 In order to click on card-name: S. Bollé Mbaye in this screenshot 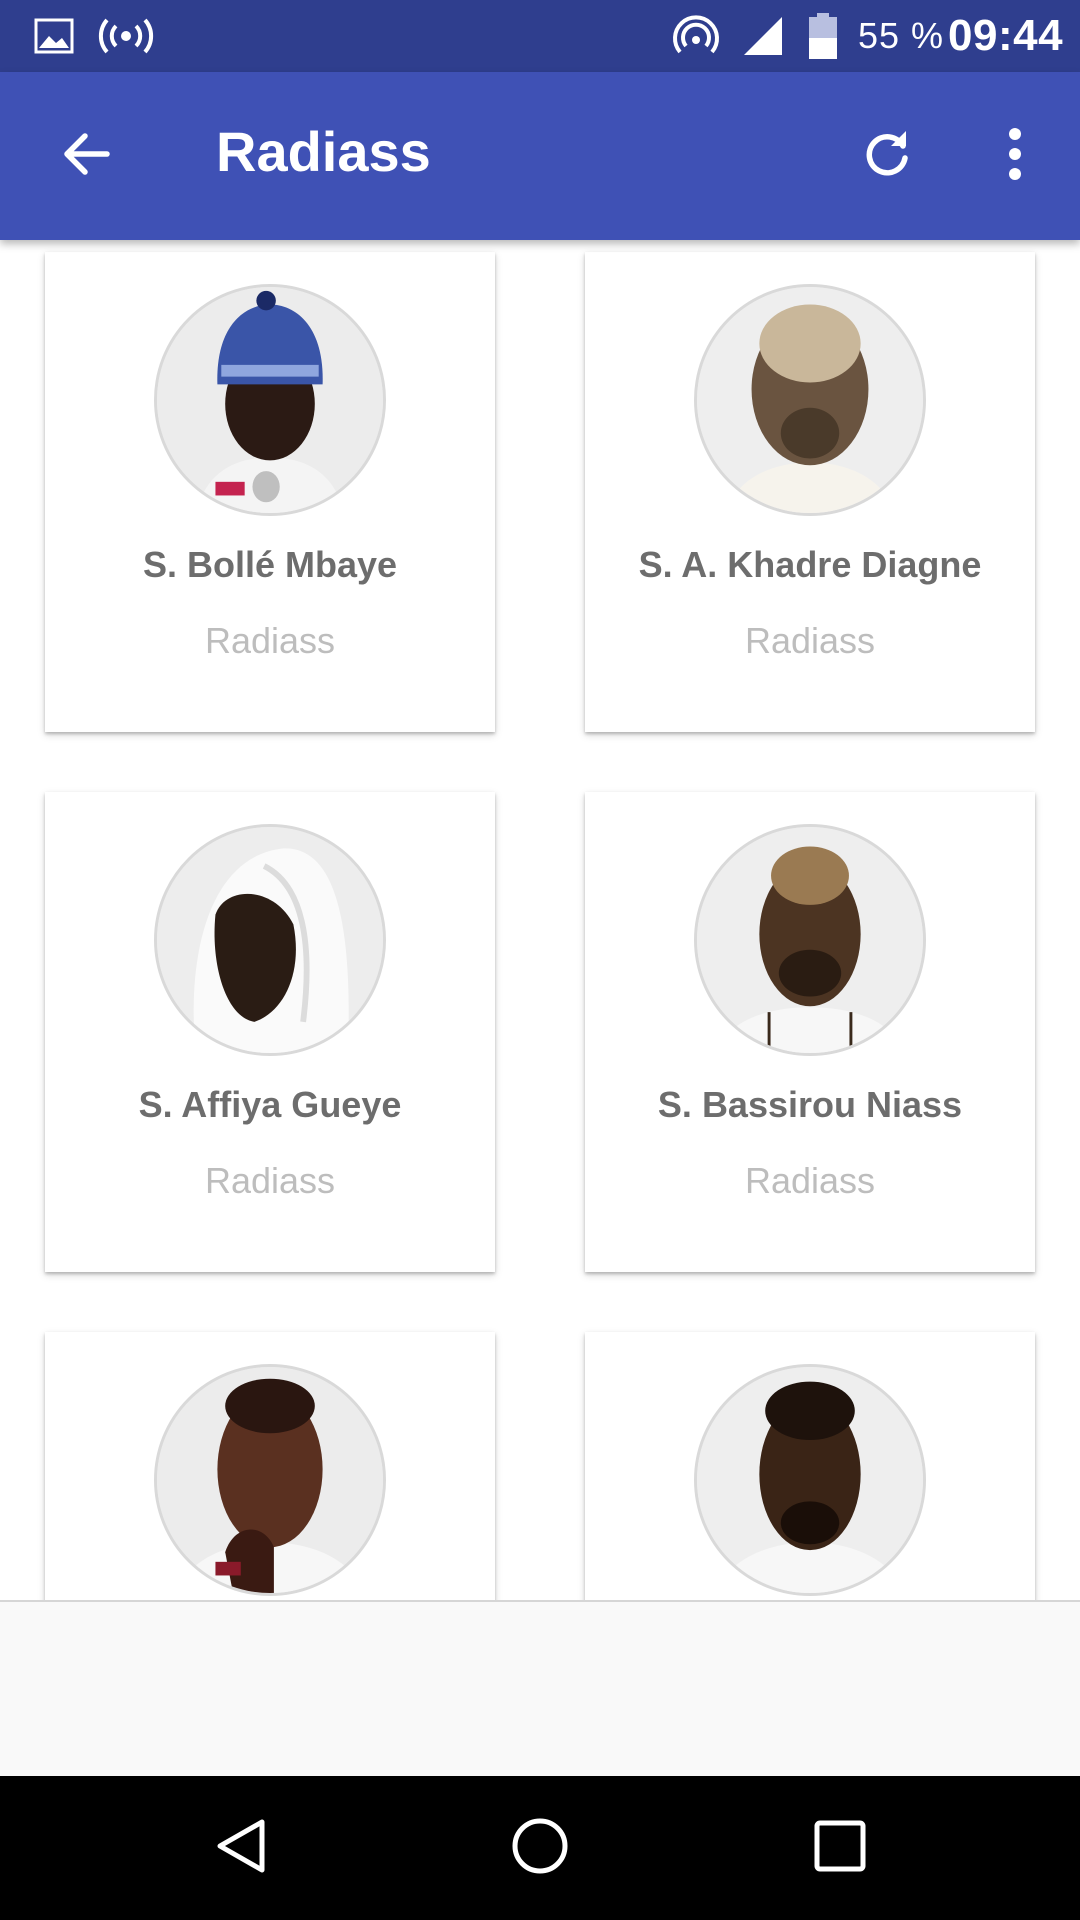, I will do `click(270, 564)`.